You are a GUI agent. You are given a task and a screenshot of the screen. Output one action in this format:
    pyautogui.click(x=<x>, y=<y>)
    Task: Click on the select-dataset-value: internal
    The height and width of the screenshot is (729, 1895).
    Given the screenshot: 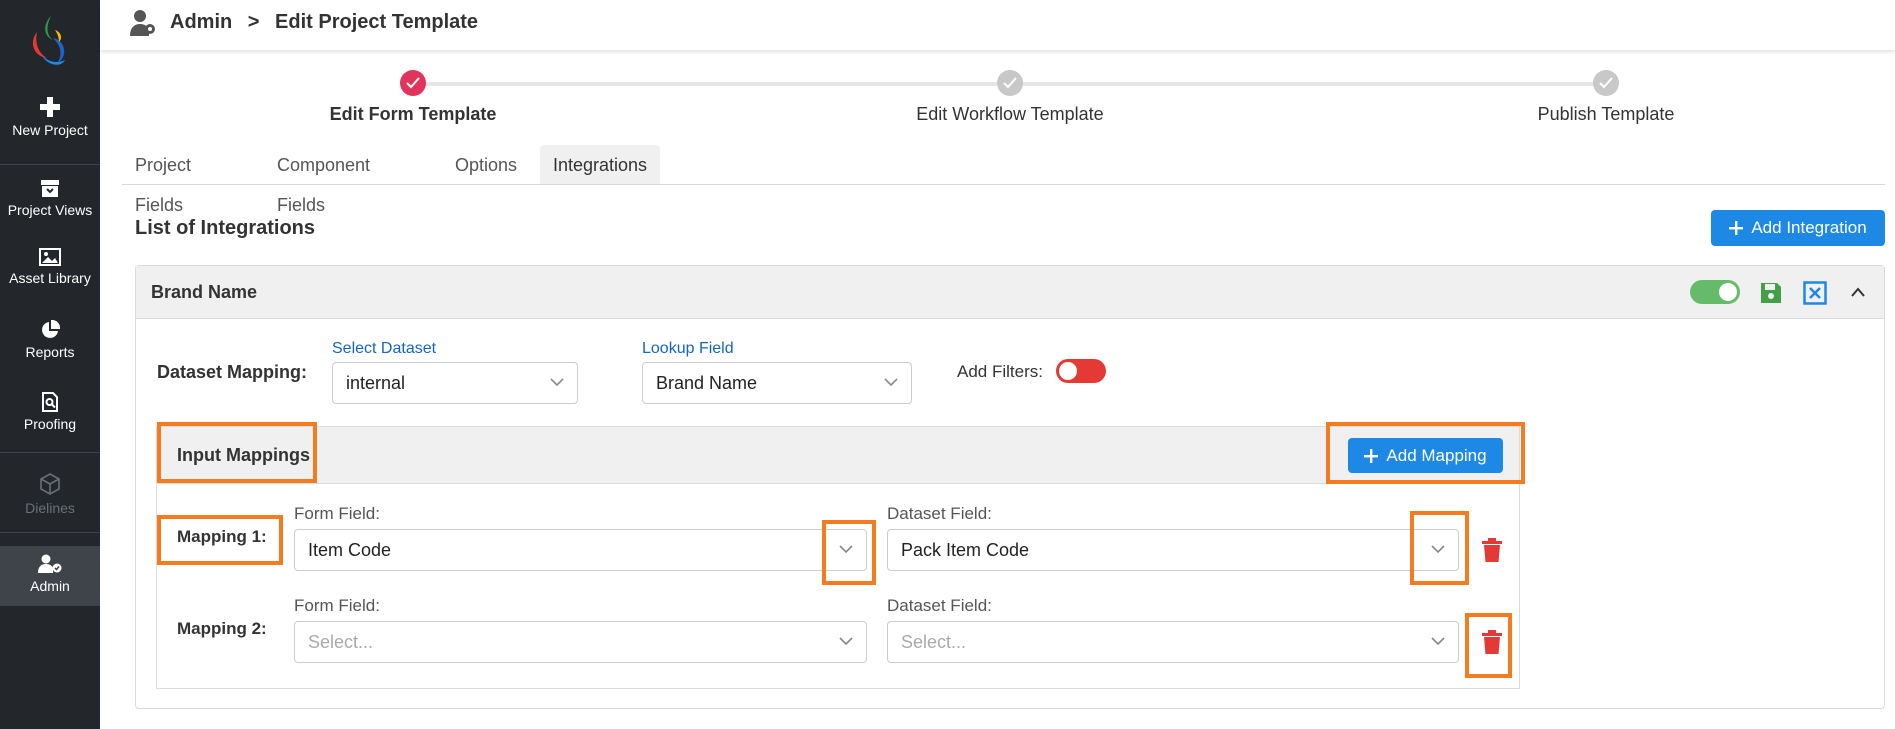 What is the action you would take?
    pyautogui.click(x=376, y=383)
    